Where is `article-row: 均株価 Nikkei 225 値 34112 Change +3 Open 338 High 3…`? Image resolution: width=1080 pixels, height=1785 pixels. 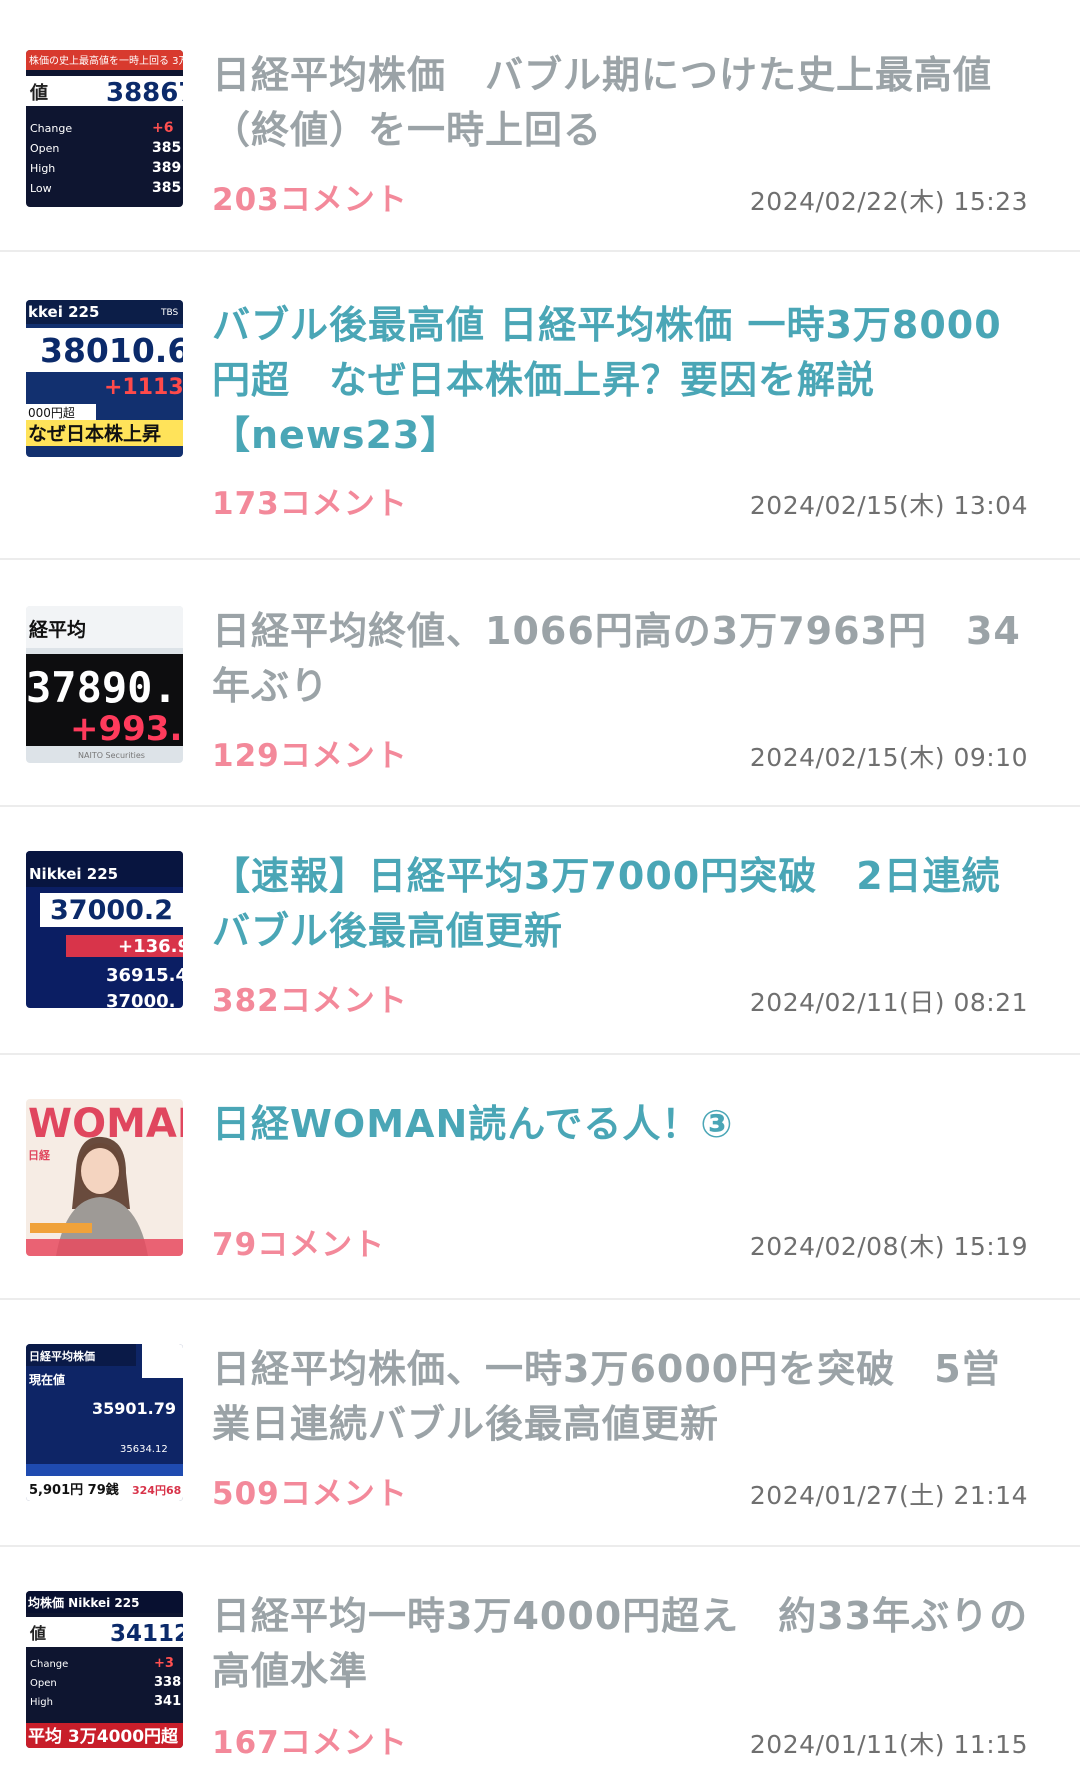
article-row: 均株価 Nikkei 225 値 34112 Change +3 Open 338 High 3… is located at coordinates (540, 1666).